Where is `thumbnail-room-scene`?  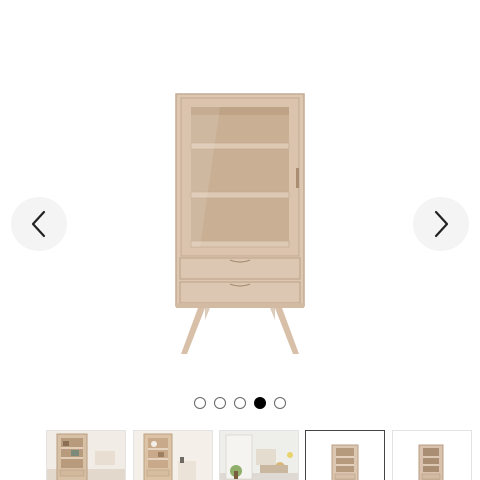
thumbnail-room-scene is located at coordinates (259, 455).